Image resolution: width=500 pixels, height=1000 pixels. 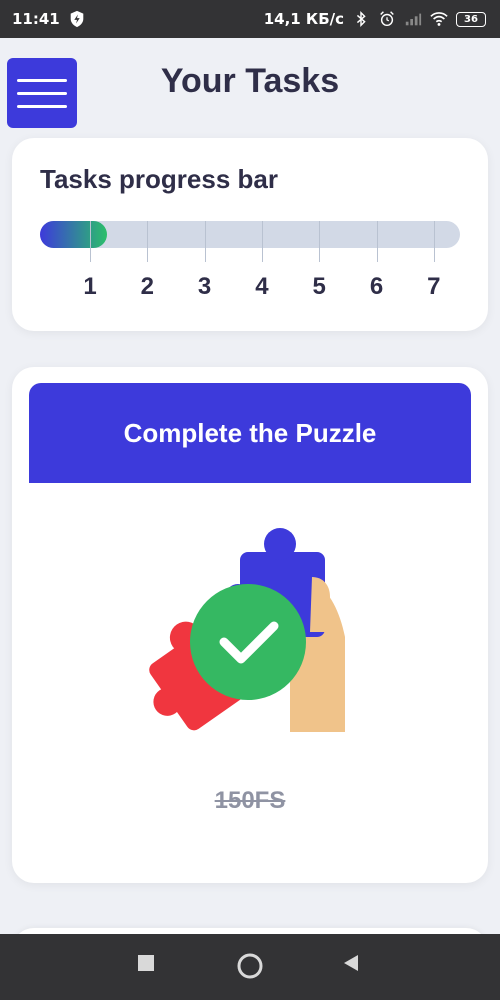 What do you see at coordinates (376, 286) in the screenshot?
I see `progress-step-label: 6` at bounding box center [376, 286].